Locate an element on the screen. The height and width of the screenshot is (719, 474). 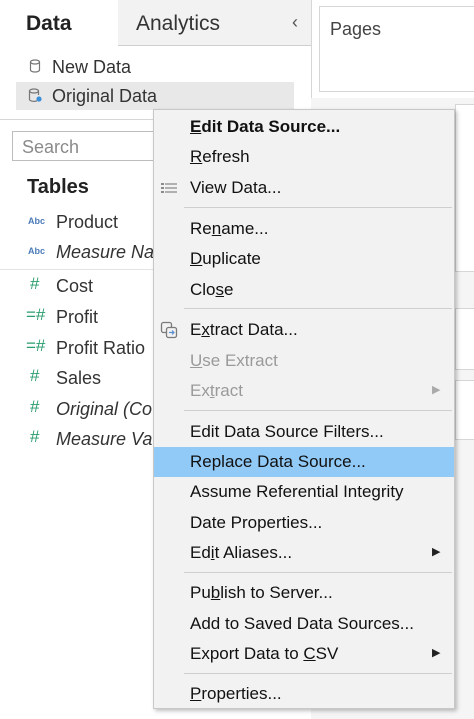
menu-item-label: Close is located at coordinates (212, 289).